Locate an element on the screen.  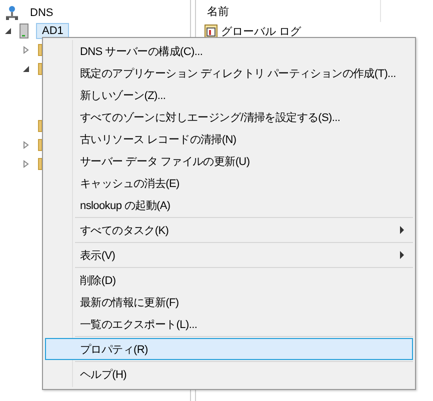
menu-item: 古いリソース レコードの清掃(N) is located at coordinates (229, 139).